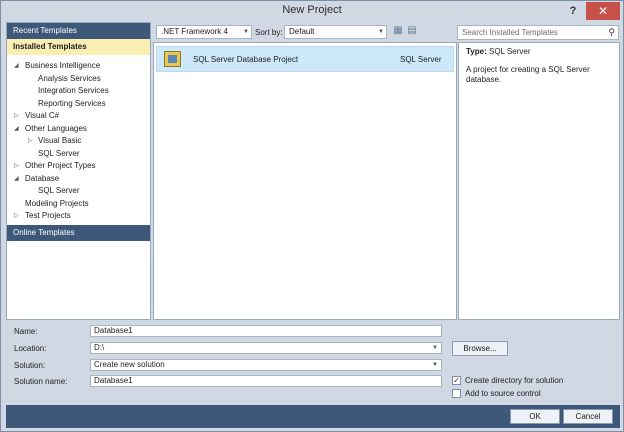 This screenshot has width=624, height=432. Describe the element at coordinates (266, 331) in the screenshot. I see `name-input: Database1` at that location.